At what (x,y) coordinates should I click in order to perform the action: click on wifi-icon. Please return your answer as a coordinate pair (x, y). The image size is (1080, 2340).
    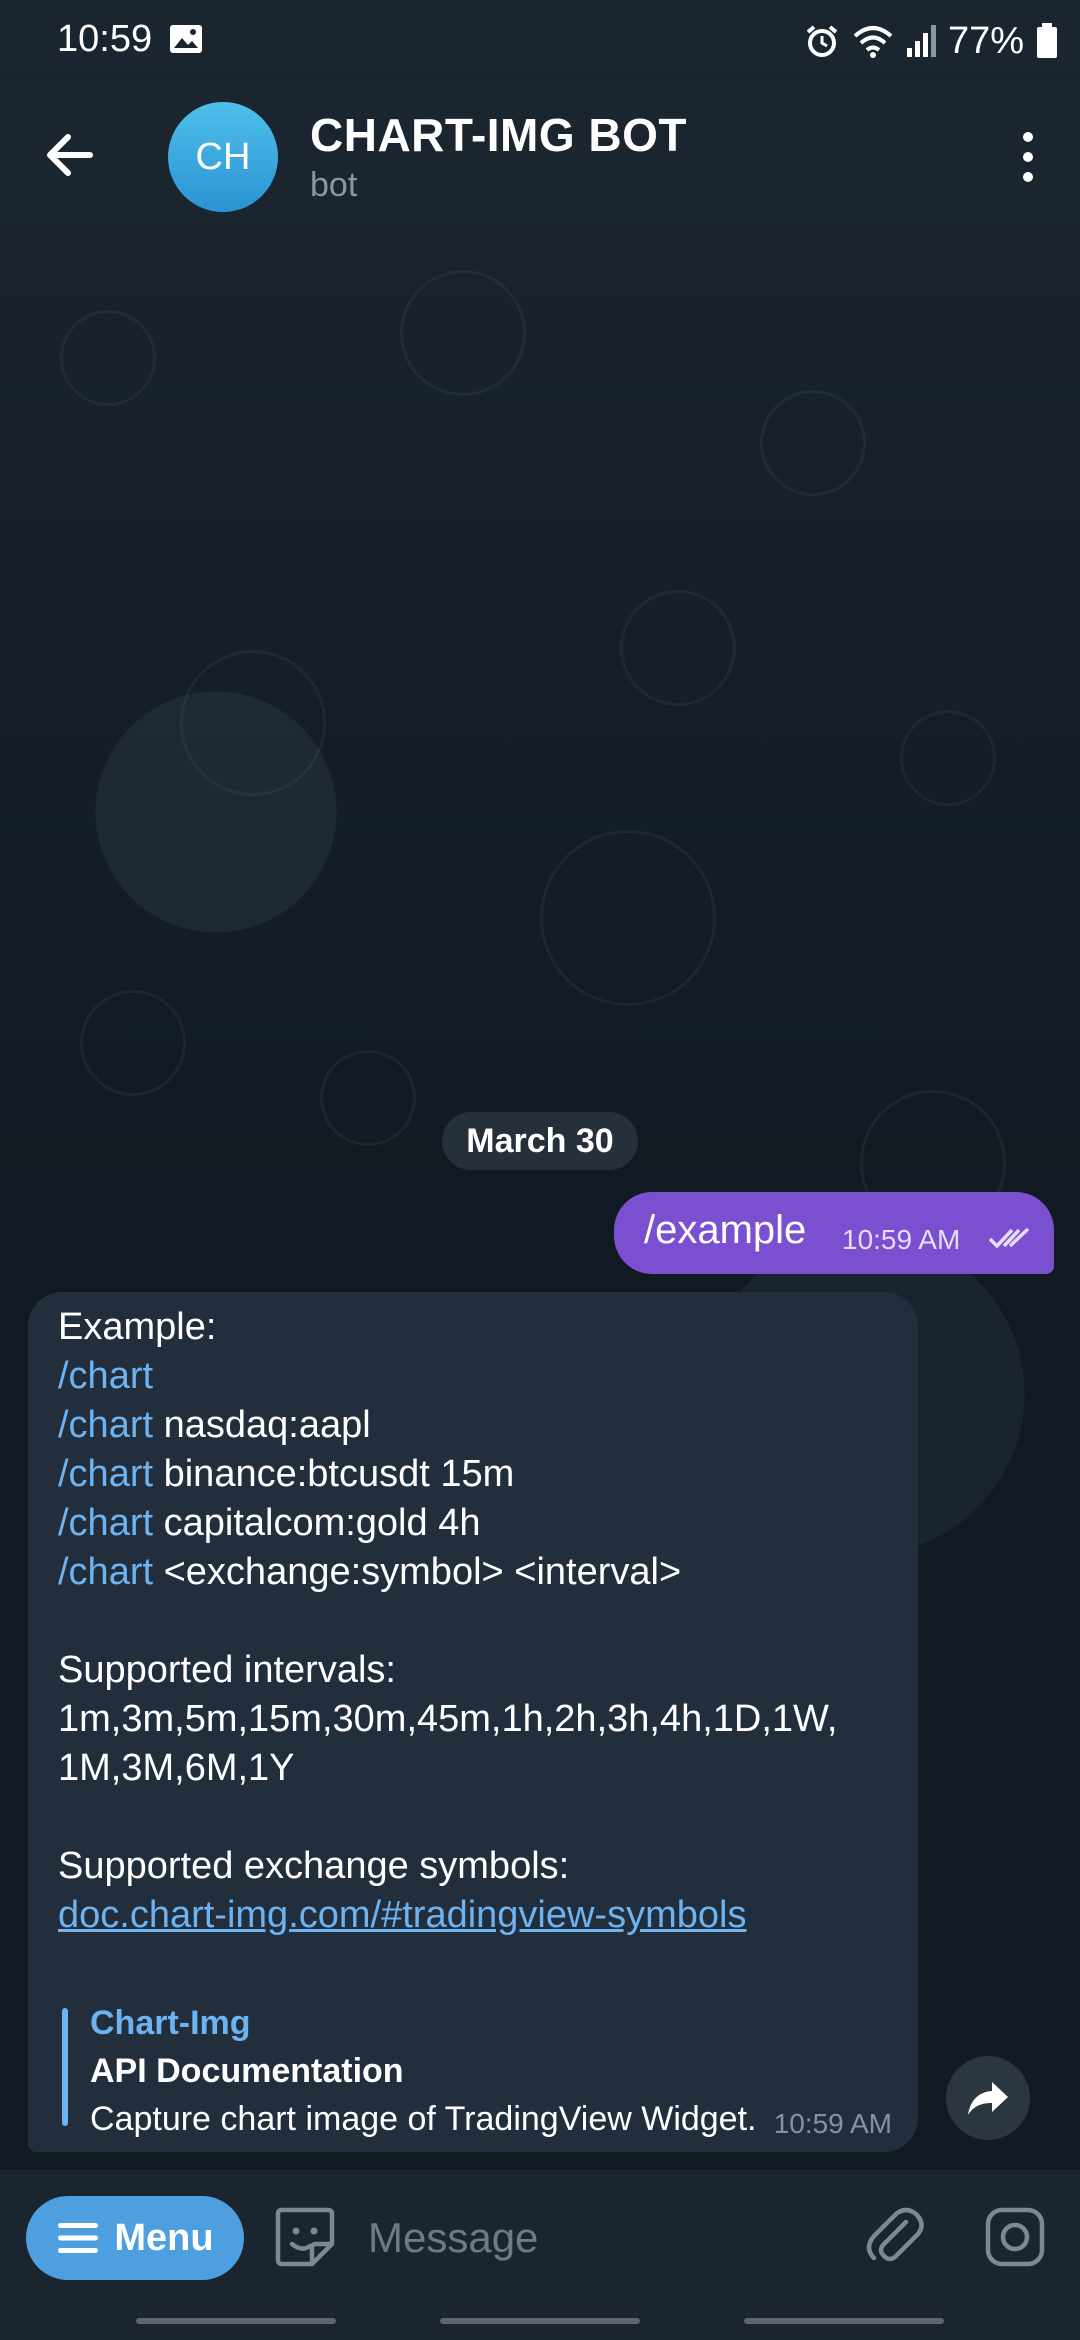
    Looking at the image, I should click on (873, 42).